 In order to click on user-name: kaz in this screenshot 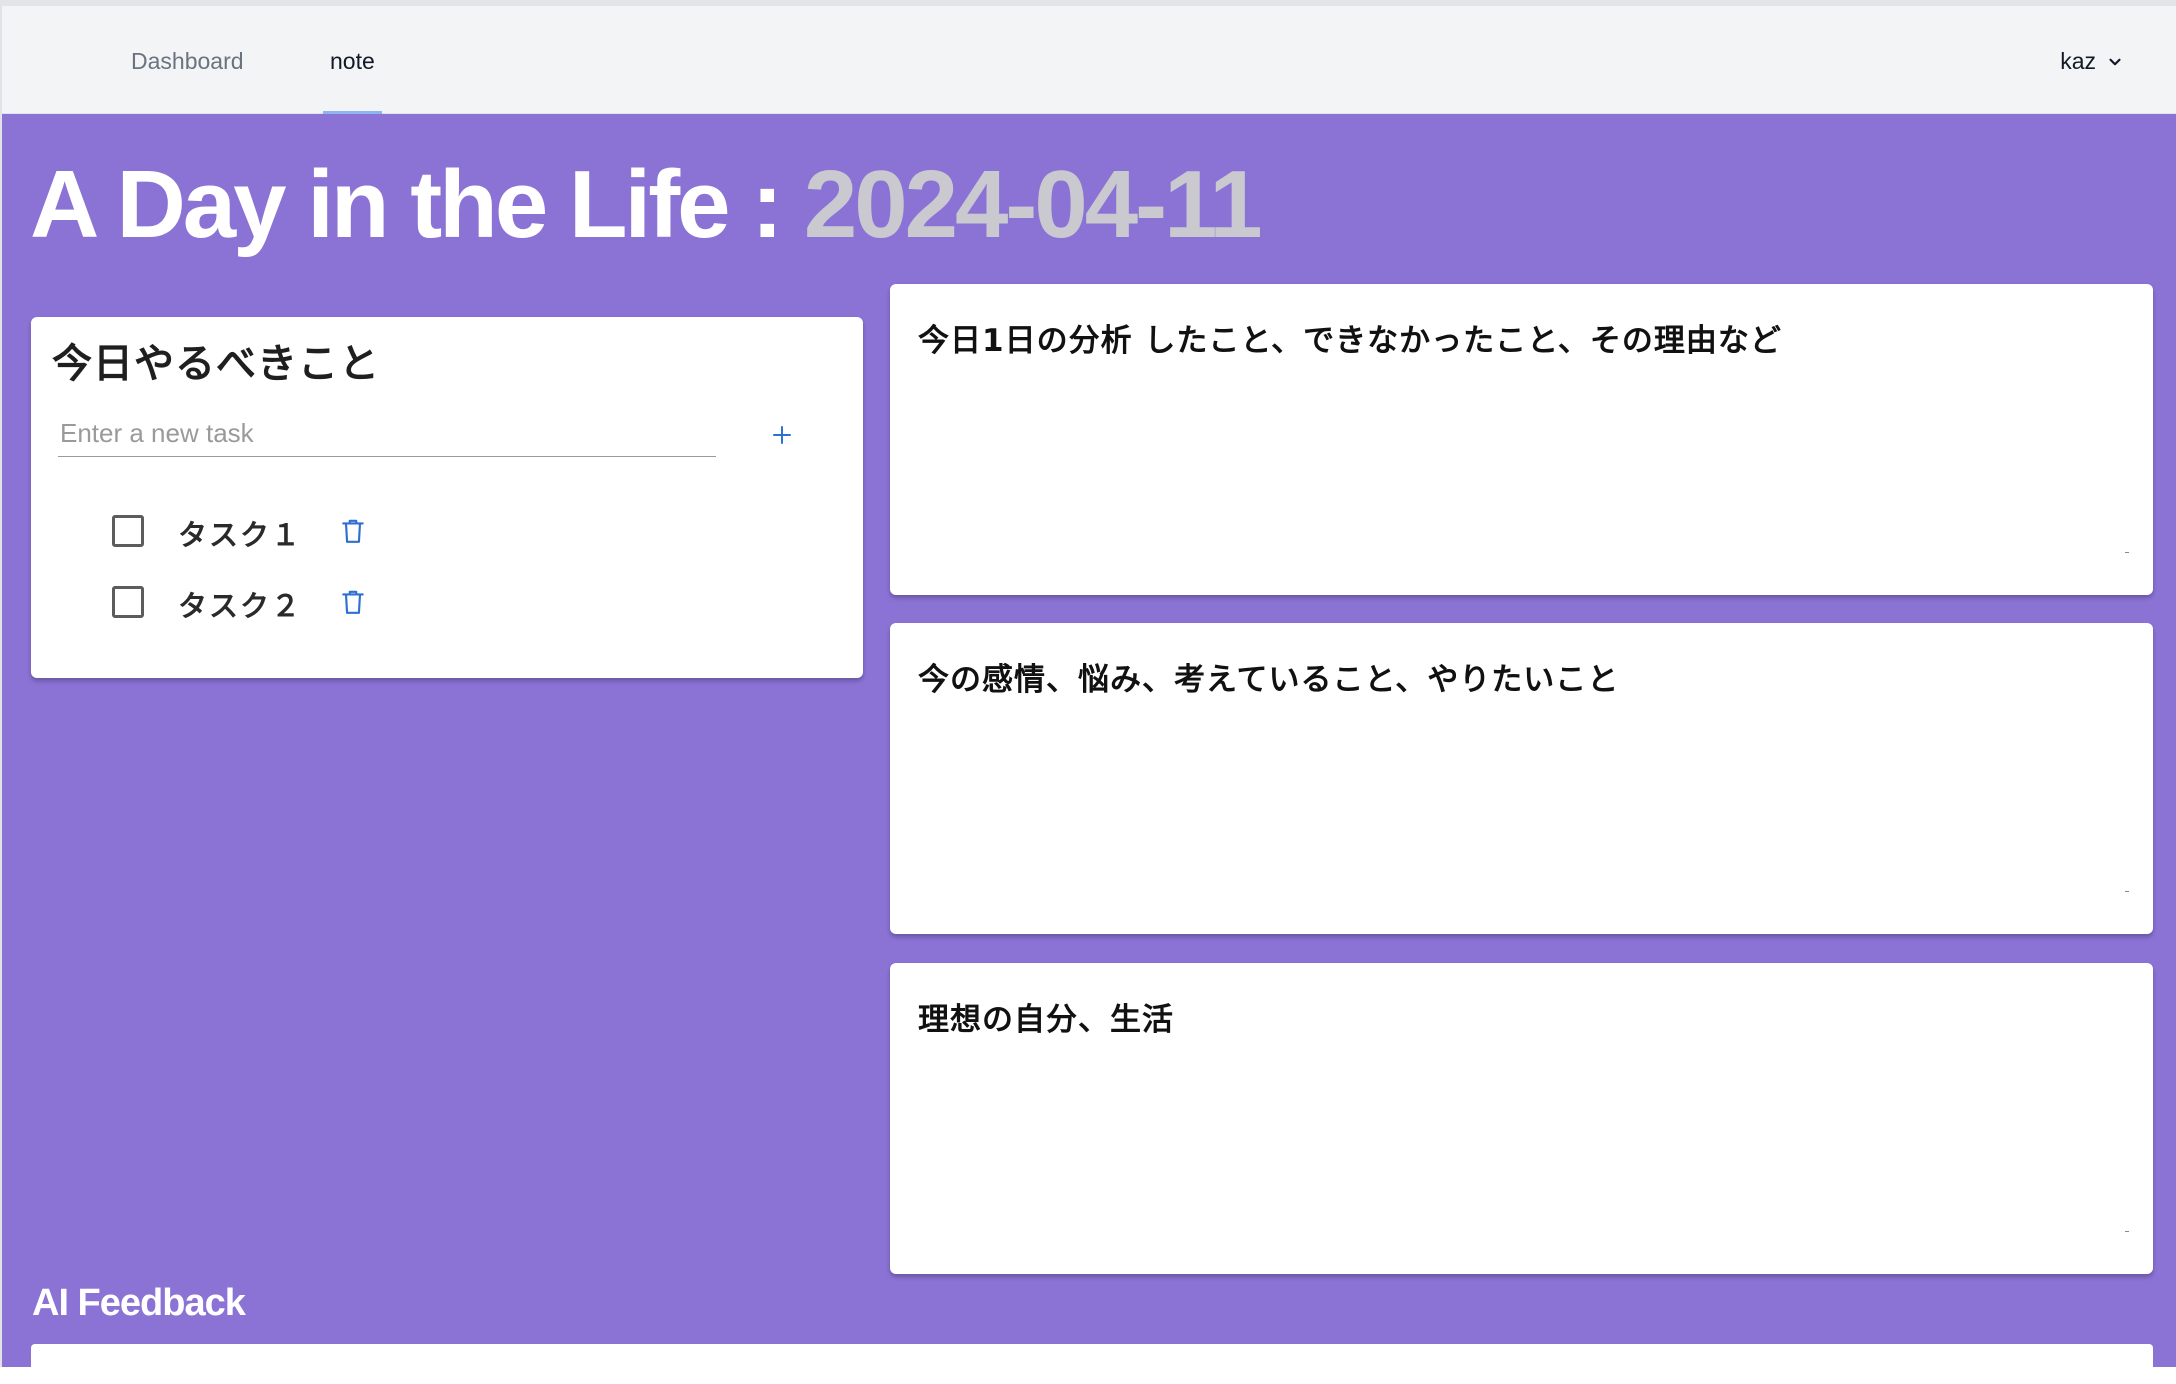, I will do `click(2078, 61)`.